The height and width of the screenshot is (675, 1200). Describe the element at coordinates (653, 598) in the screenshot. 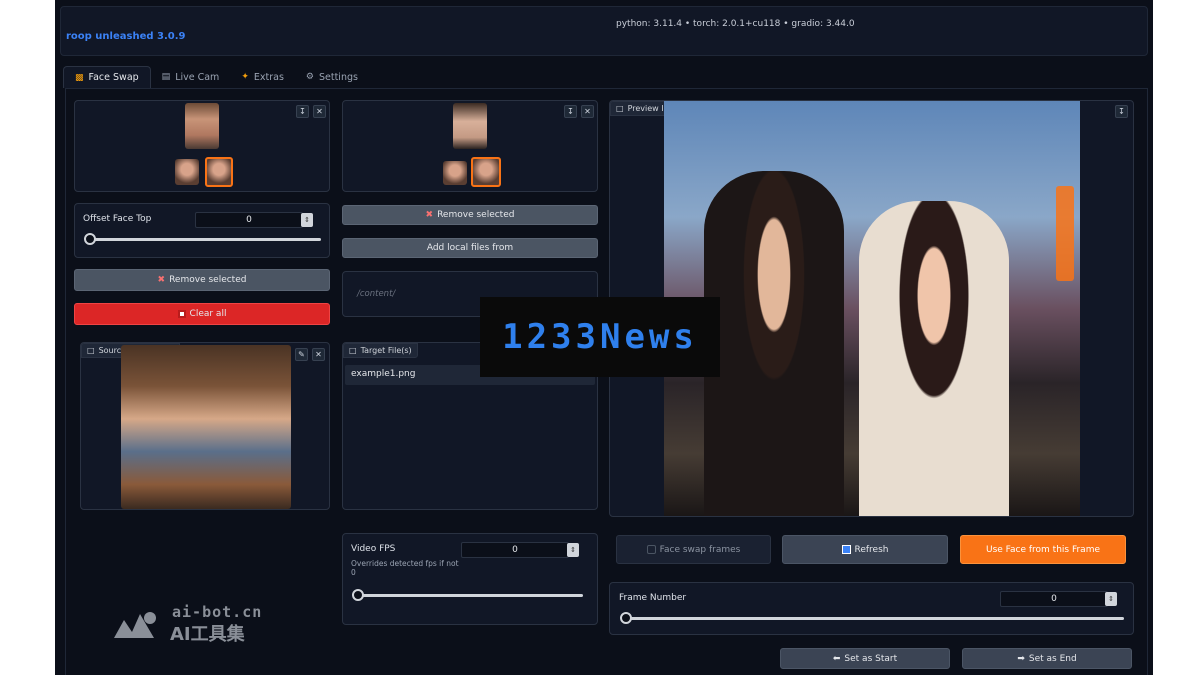

I see `frame-number-label: Frame Number` at that location.